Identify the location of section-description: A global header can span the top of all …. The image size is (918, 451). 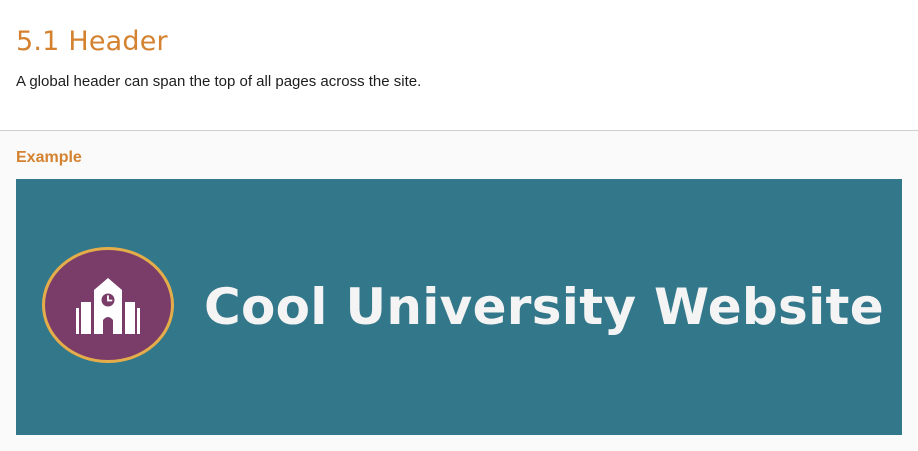
(219, 81).